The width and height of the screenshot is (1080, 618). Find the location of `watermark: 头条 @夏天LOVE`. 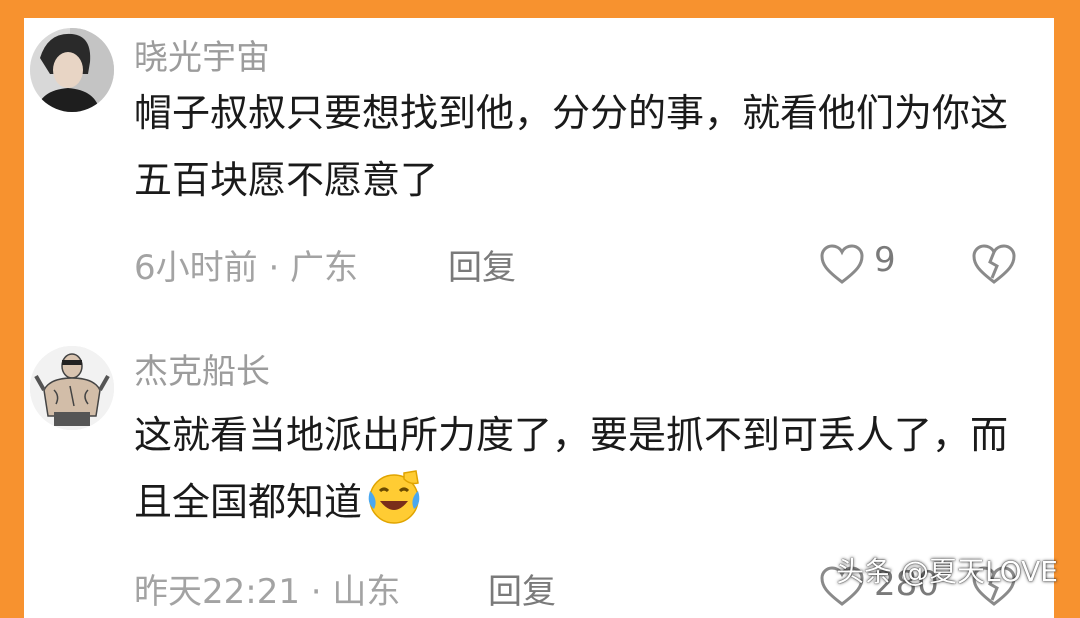

watermark: 头条 @夏天LOVE is located at coordinates (947, 571).